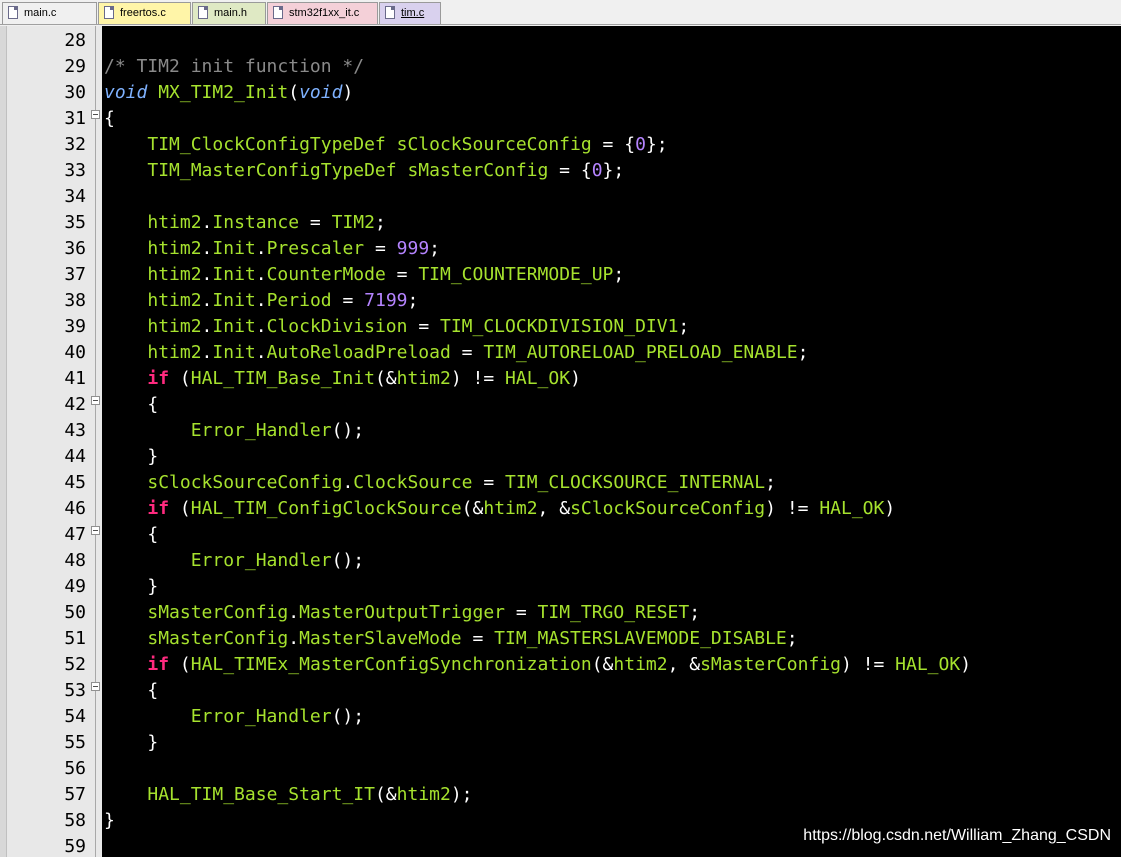 Image resolution: width=1121 pixels, height=857 pixels. Describe the element at coordinates (75, 378) in the screenshot. I see `line-number: 41` at that location.